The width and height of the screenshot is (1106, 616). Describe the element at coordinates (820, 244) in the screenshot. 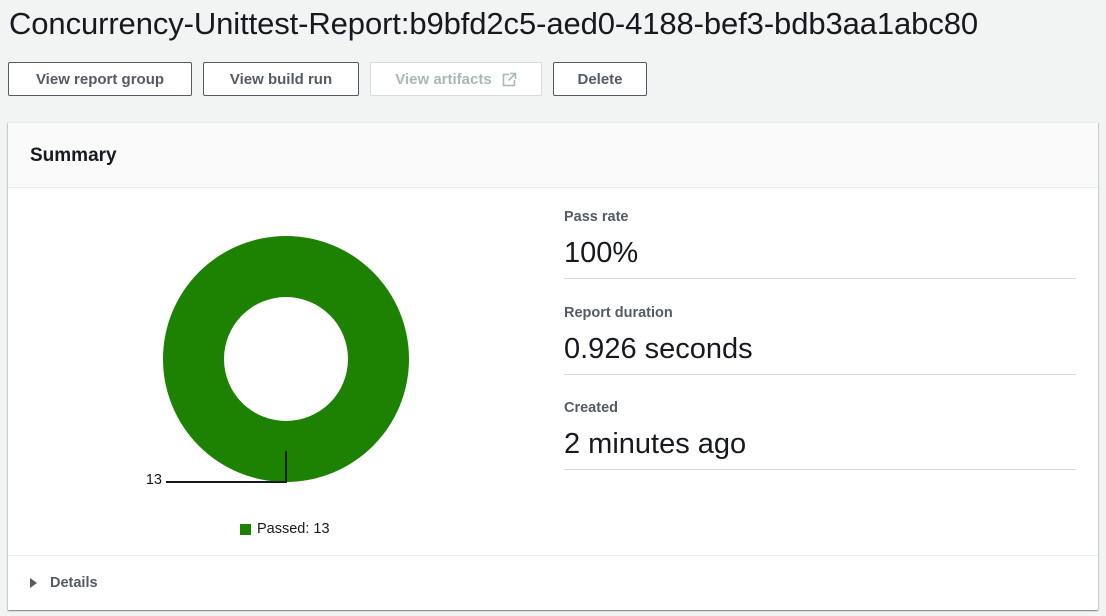

I see `metric-pass-rate: Pass rate 100%` at that location.